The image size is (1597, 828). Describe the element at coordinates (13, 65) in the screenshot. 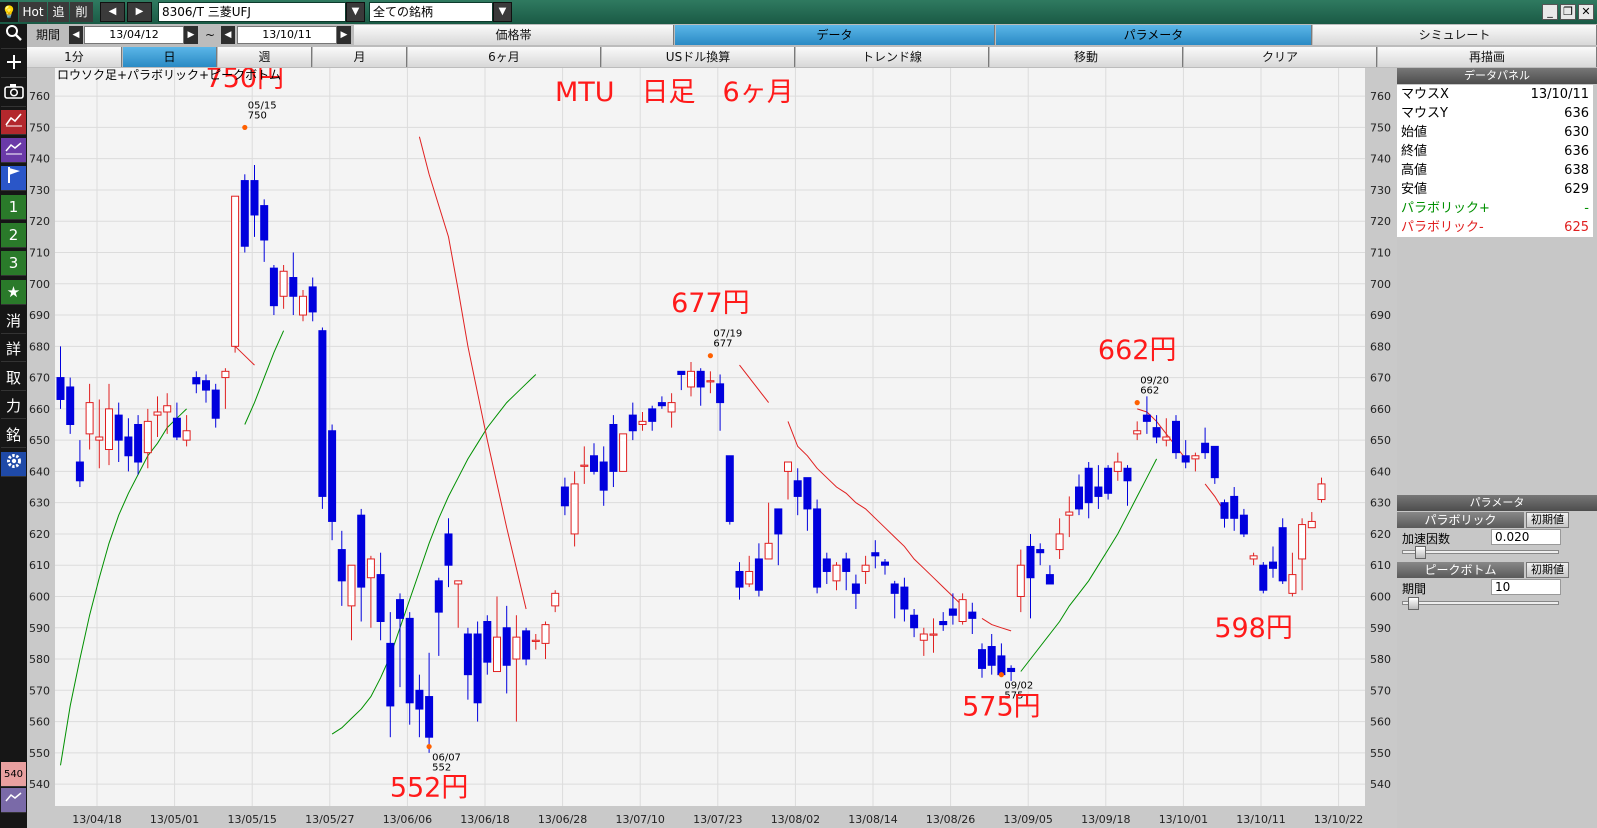

I see `plus-icon` at that location.